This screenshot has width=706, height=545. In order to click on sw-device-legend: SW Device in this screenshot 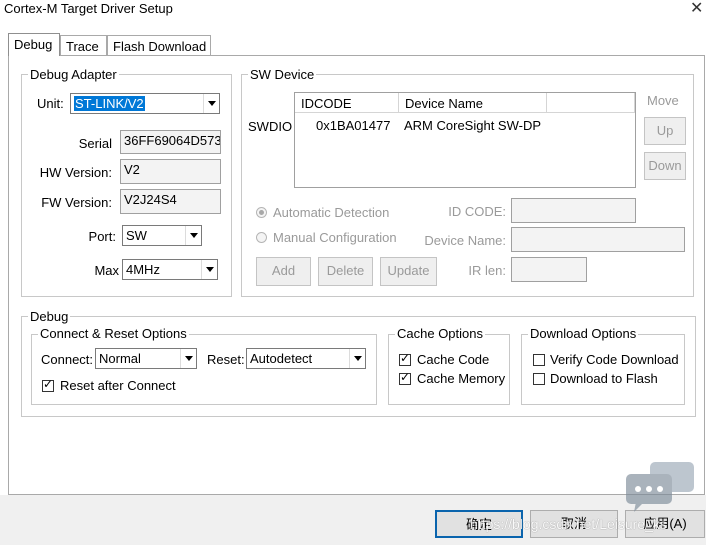, I will do `click(282, 74)`.